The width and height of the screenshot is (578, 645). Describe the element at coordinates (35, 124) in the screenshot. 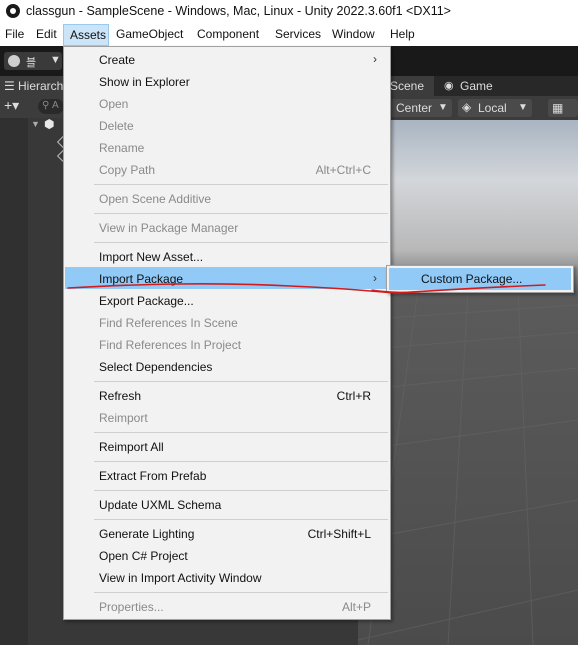

I see `expand-arrow-icon: ▼` at that location.